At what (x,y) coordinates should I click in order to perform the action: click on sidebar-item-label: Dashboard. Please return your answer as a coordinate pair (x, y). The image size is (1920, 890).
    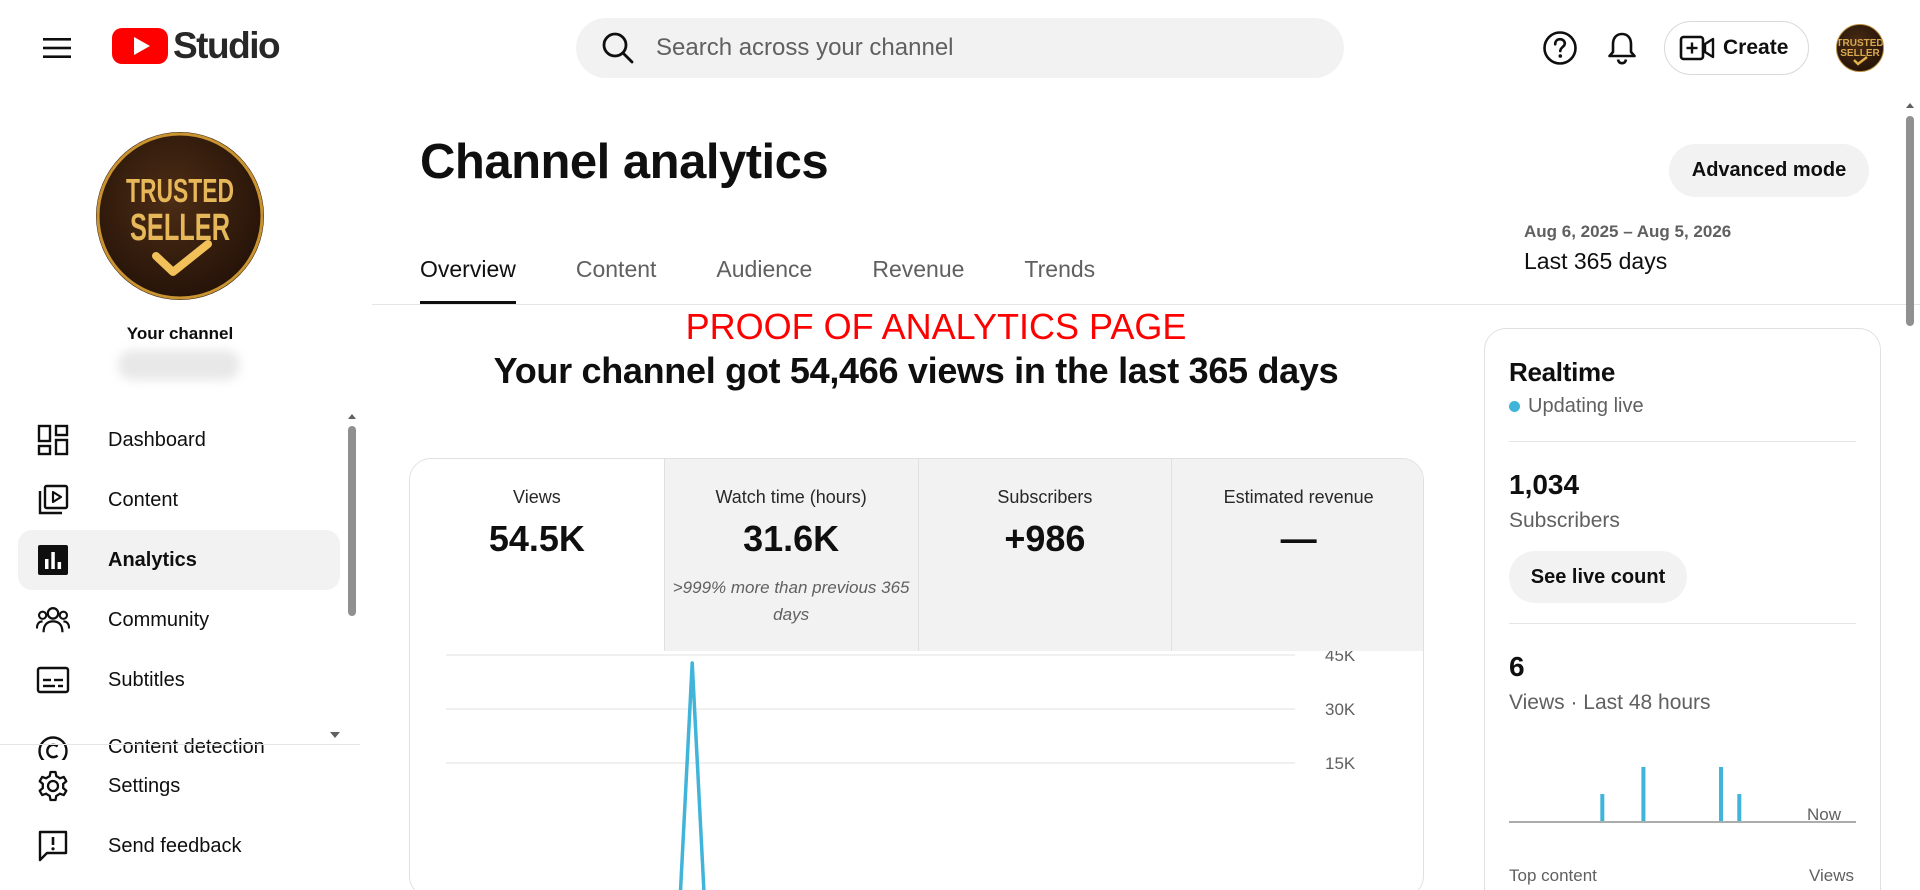
    Looking at the image, I should click on (157, 439).